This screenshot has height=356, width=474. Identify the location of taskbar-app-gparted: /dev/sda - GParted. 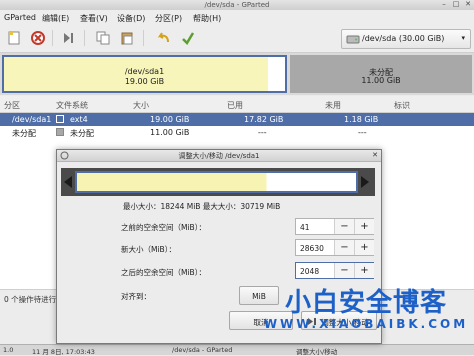
(202, 350).